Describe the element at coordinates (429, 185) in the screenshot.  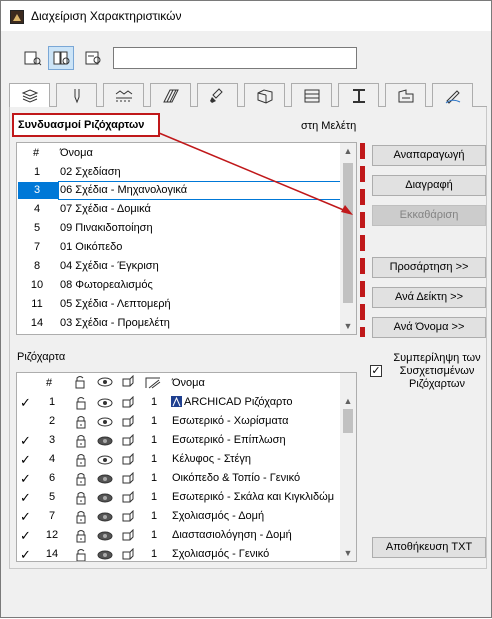
I see `delete-button: Διαγραφή` at that location.